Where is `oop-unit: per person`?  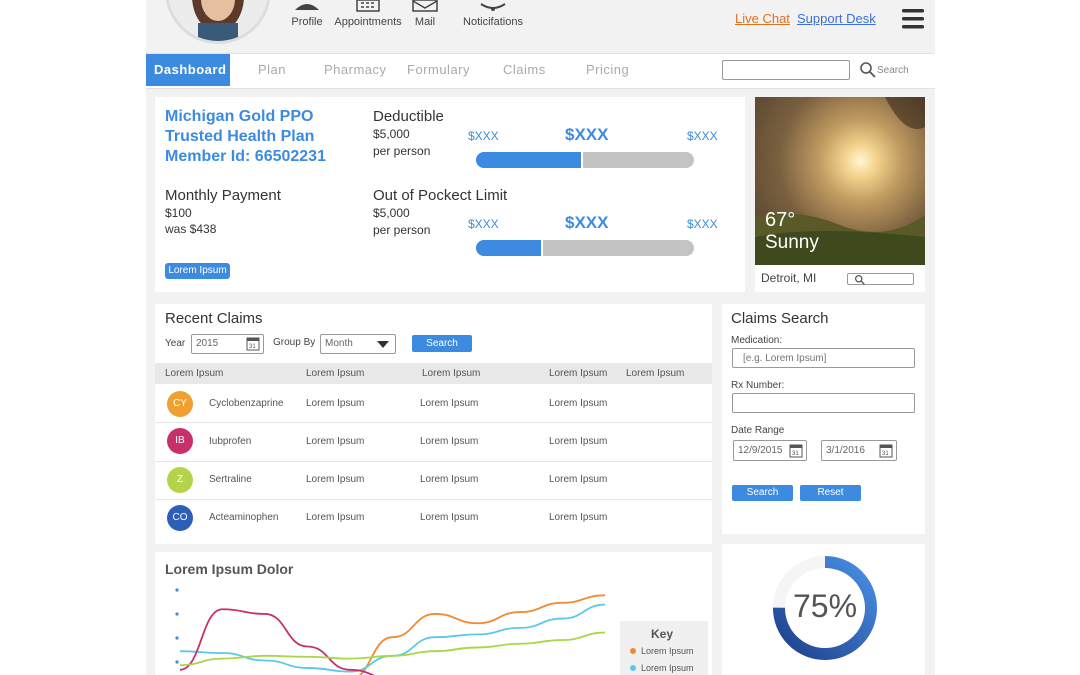 oop-unit: per person is located at coordinates (402, 230).